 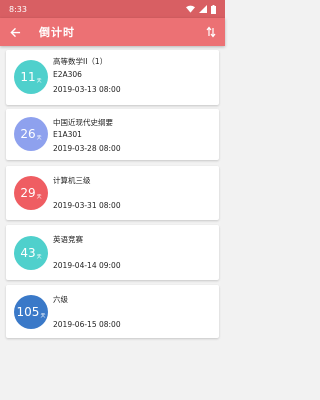 I want to click on cellular-signal-icon, so click(x=203, y=9).